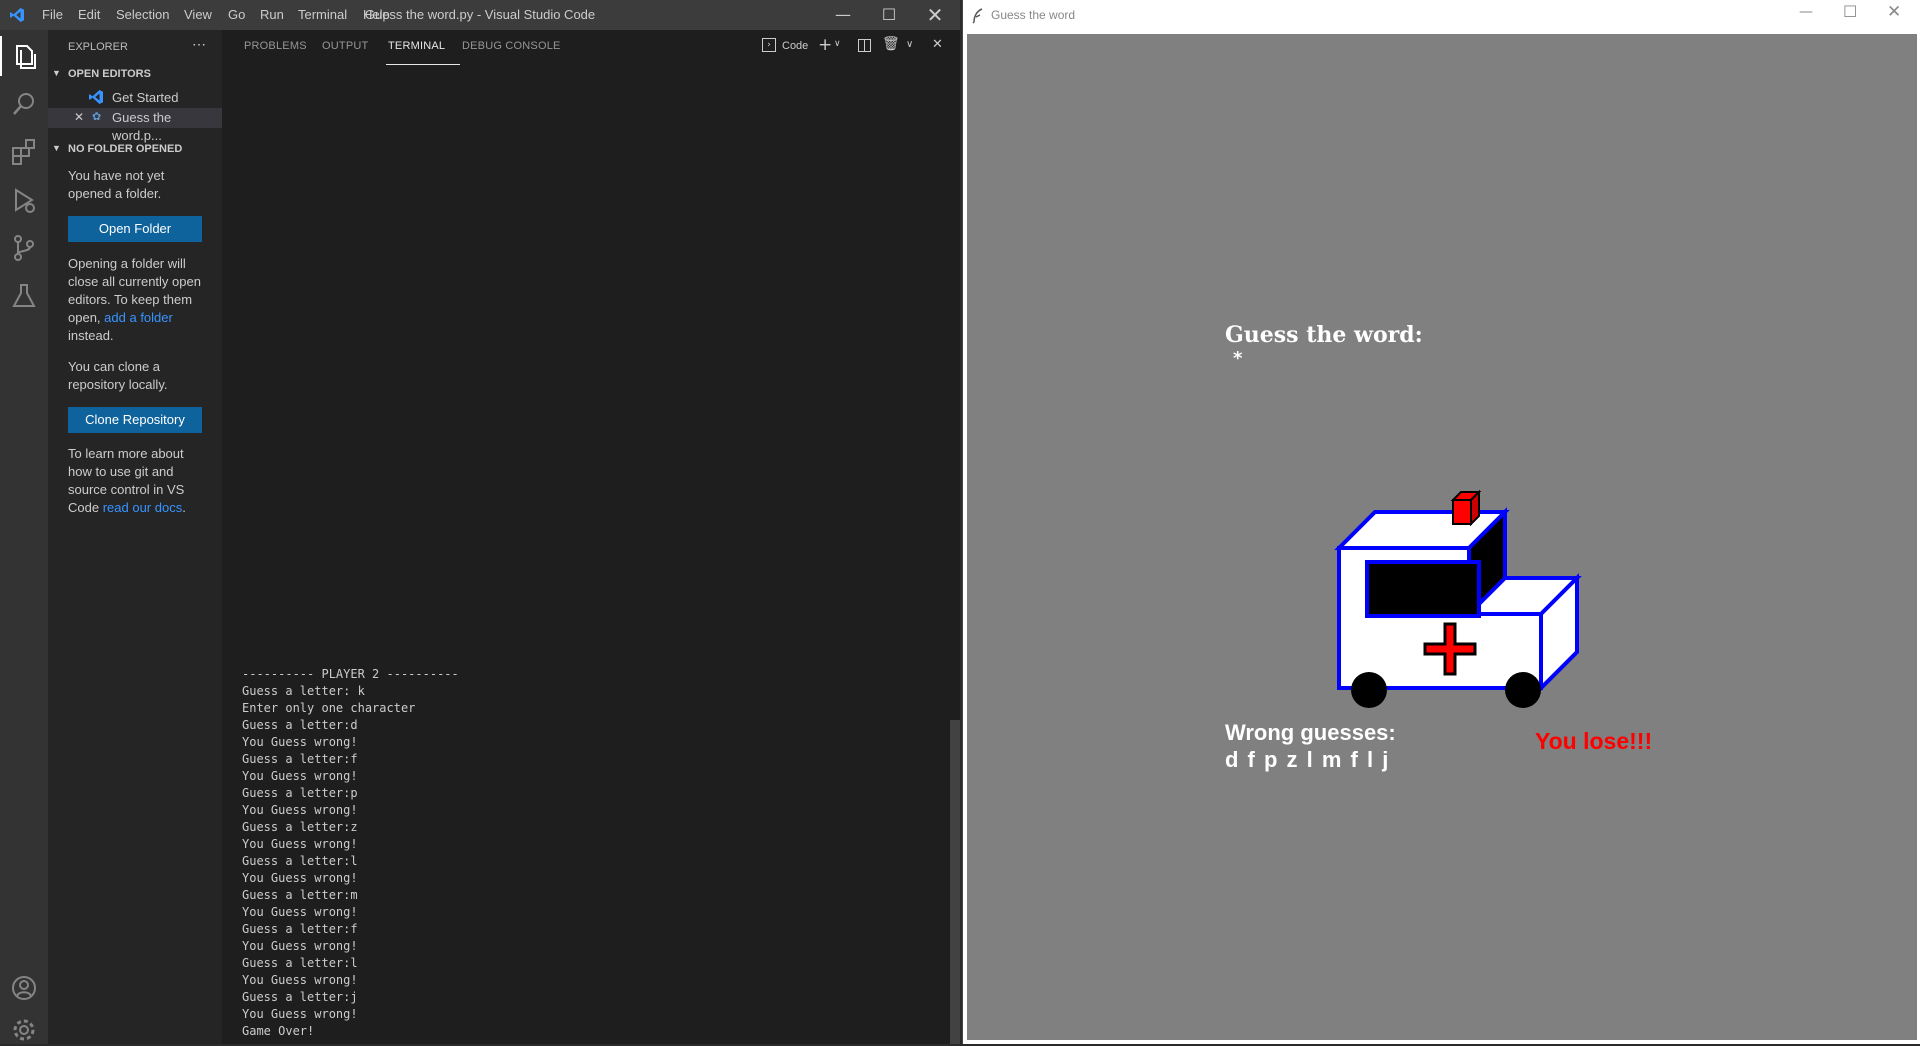  What do you see at coordinates (977, 16) in the screenshot?
I see `feather-icon` at bounding box center [977, 16].